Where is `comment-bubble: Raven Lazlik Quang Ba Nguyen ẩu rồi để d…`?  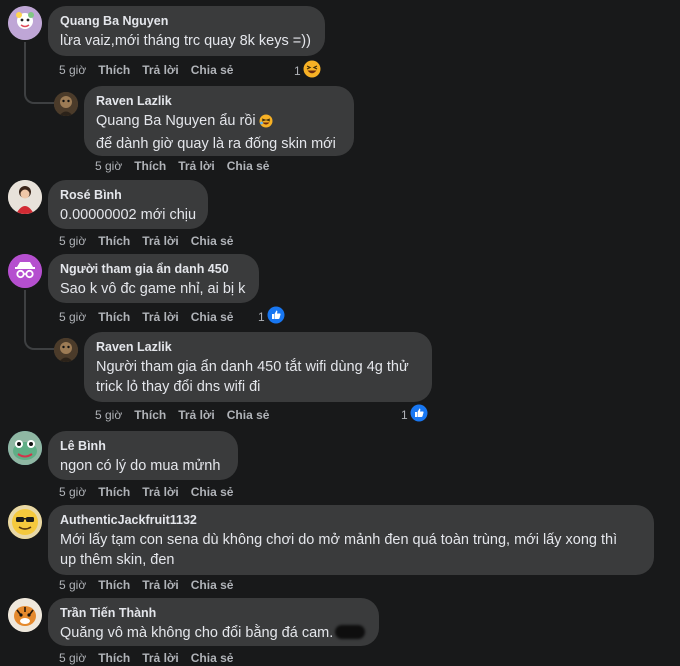
comment-bubble: Raven Lazlik Quang Ba Nguyen ẩu rồi để d… is located at coordinates (219, 121).